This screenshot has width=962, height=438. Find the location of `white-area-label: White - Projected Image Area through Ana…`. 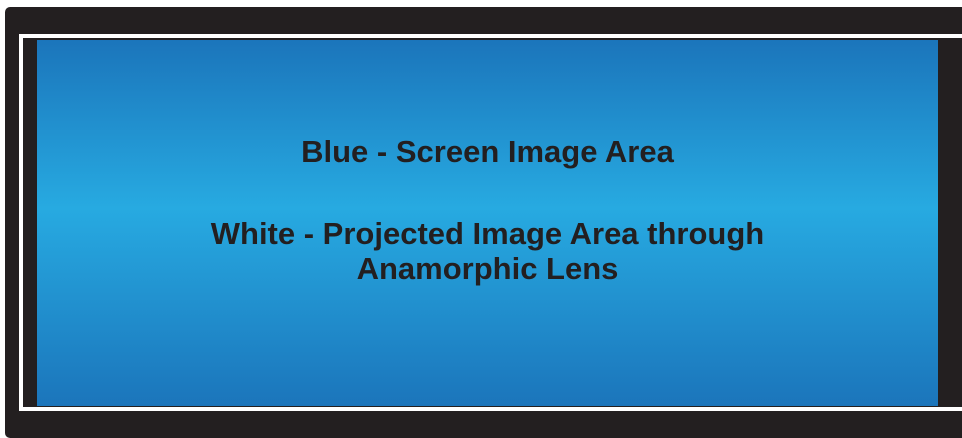

white-area-label: White - Projected Image Area through Ana… is located at coordinates (487, 251).